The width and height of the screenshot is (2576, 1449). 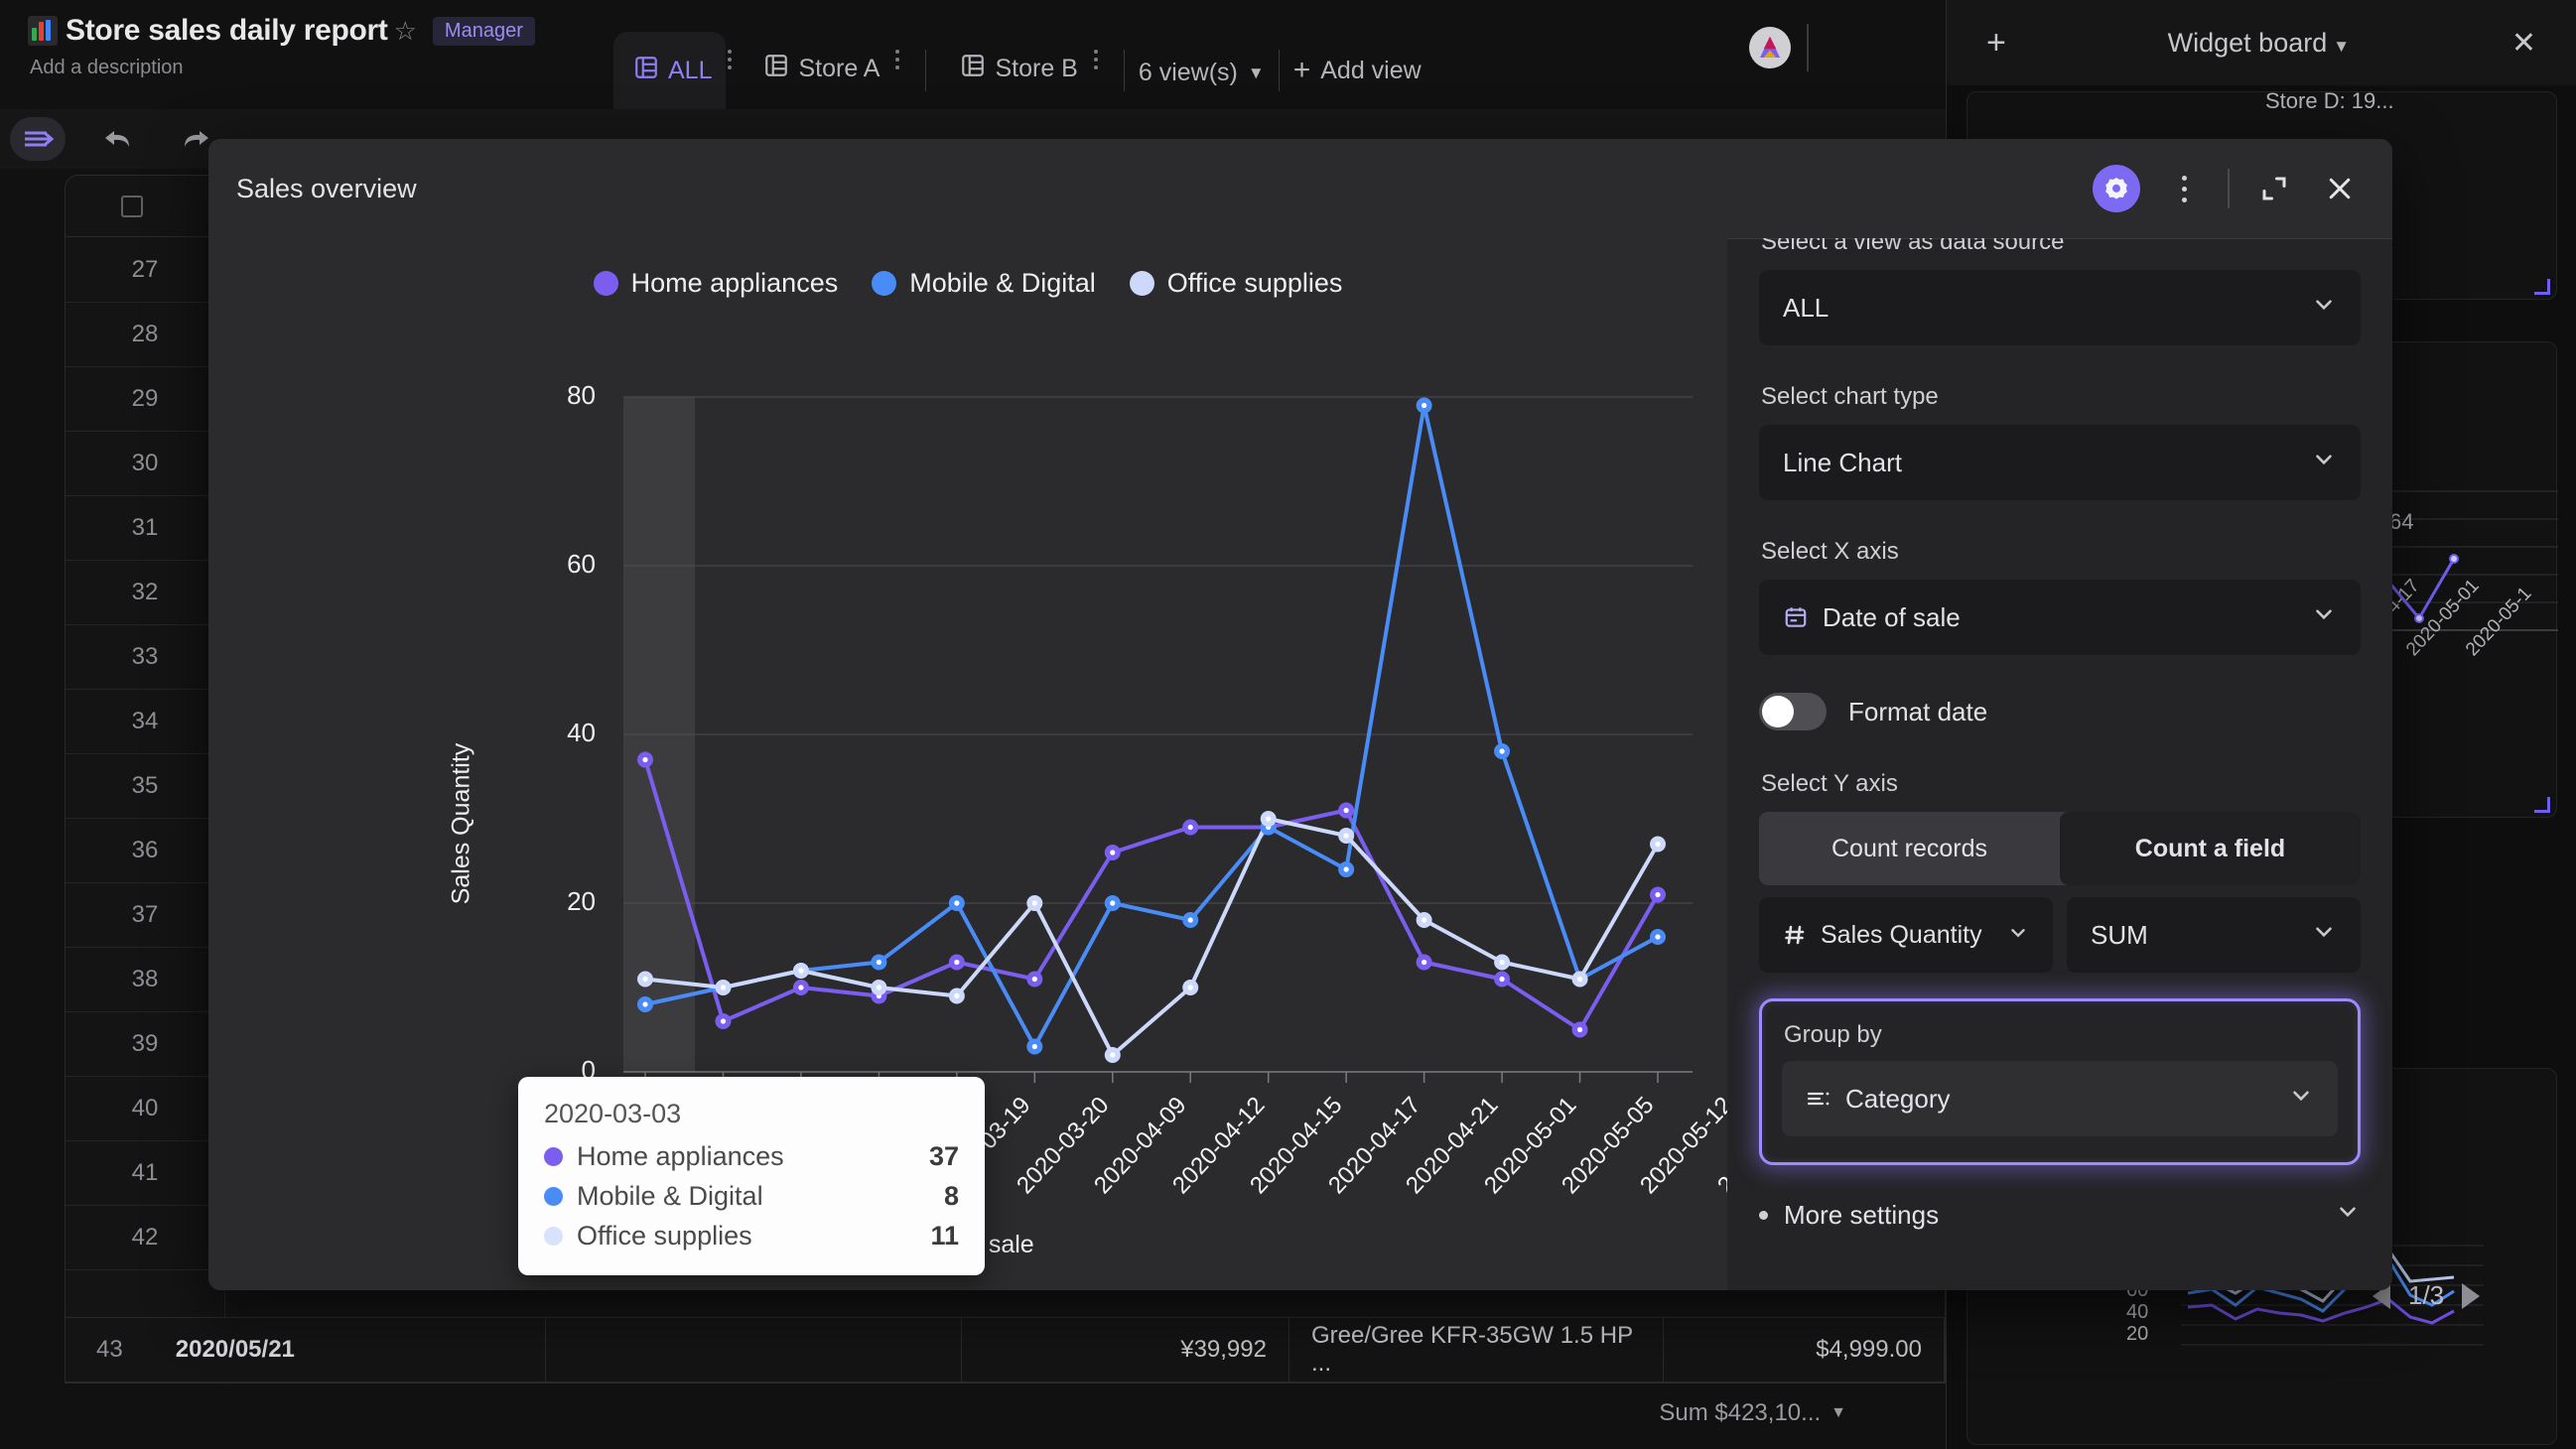 What do you see at coordinates (145, 851) in the screenshot?
I see `row-number: 36` at bounding box center [145, 851].